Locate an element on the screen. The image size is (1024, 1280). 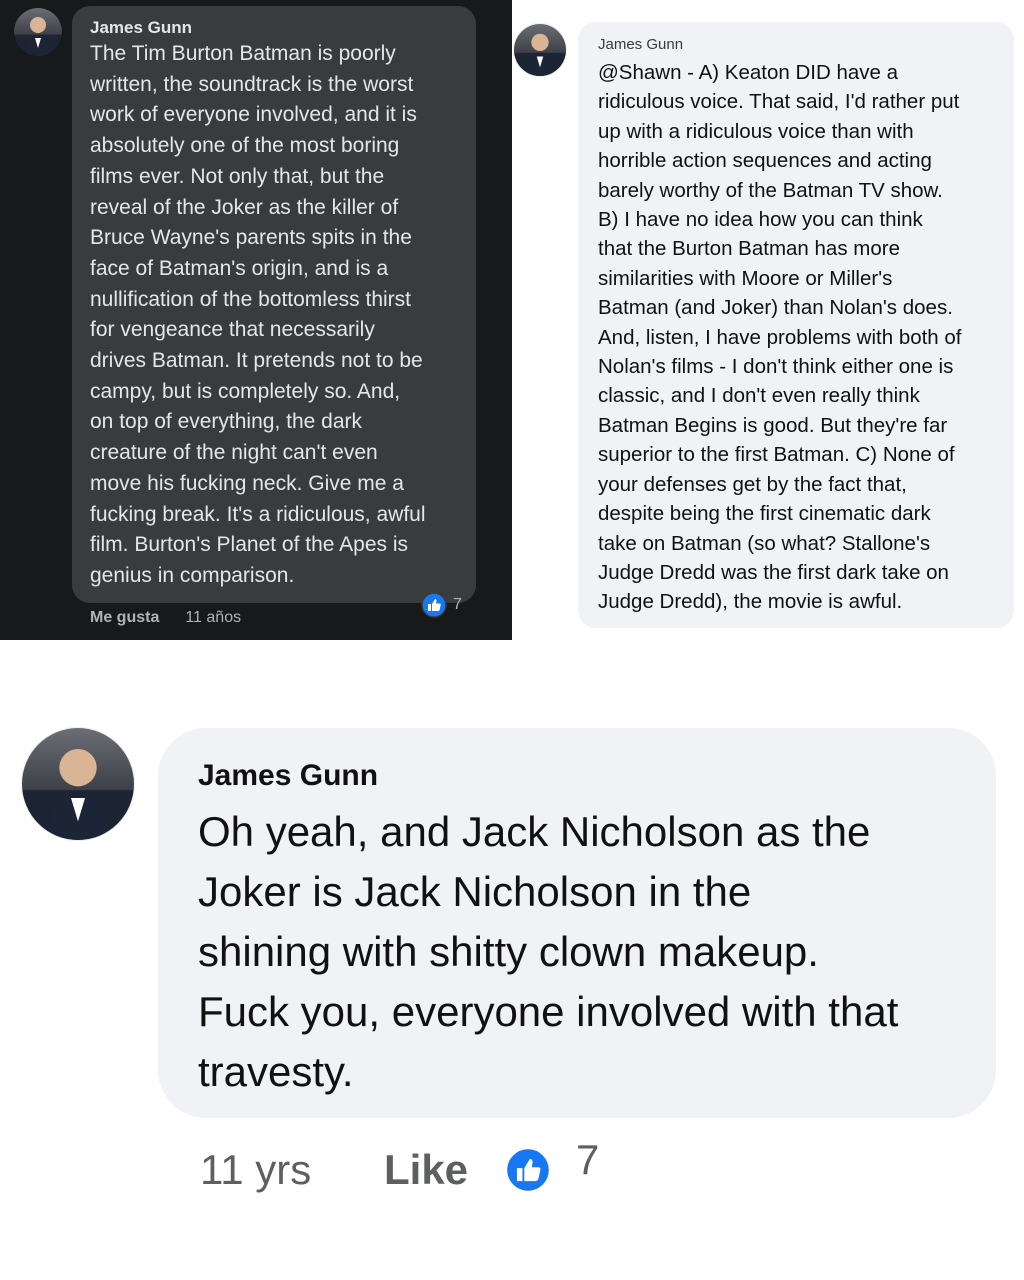
reaction-badge: 7 is located at coordinates (441, 605).